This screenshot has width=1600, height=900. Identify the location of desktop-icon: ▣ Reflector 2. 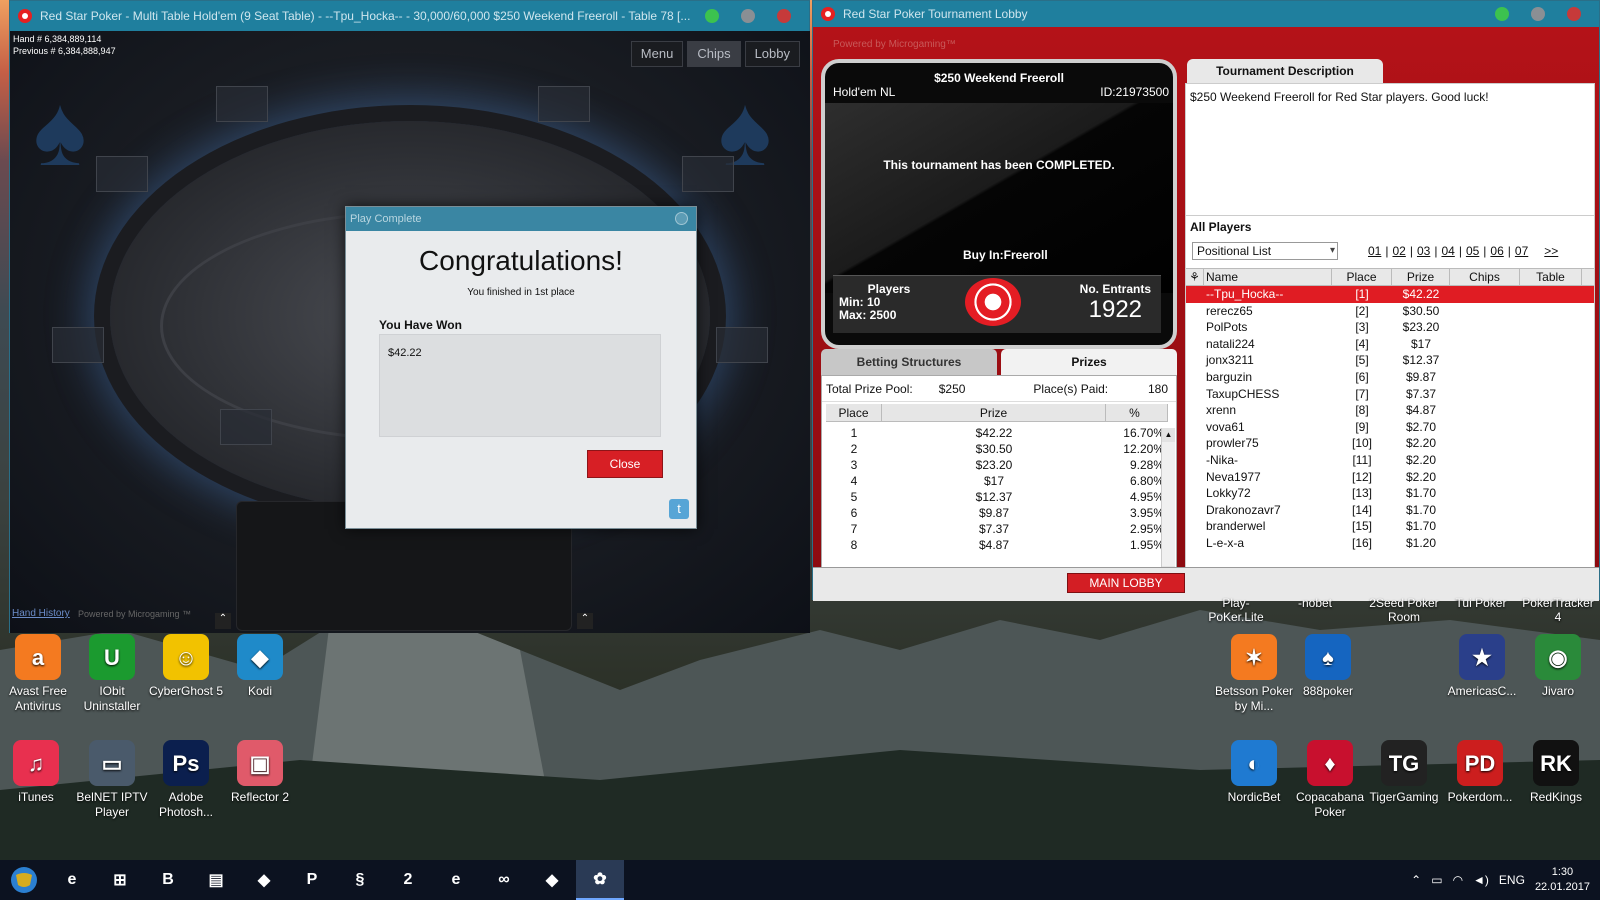
(260, 772).